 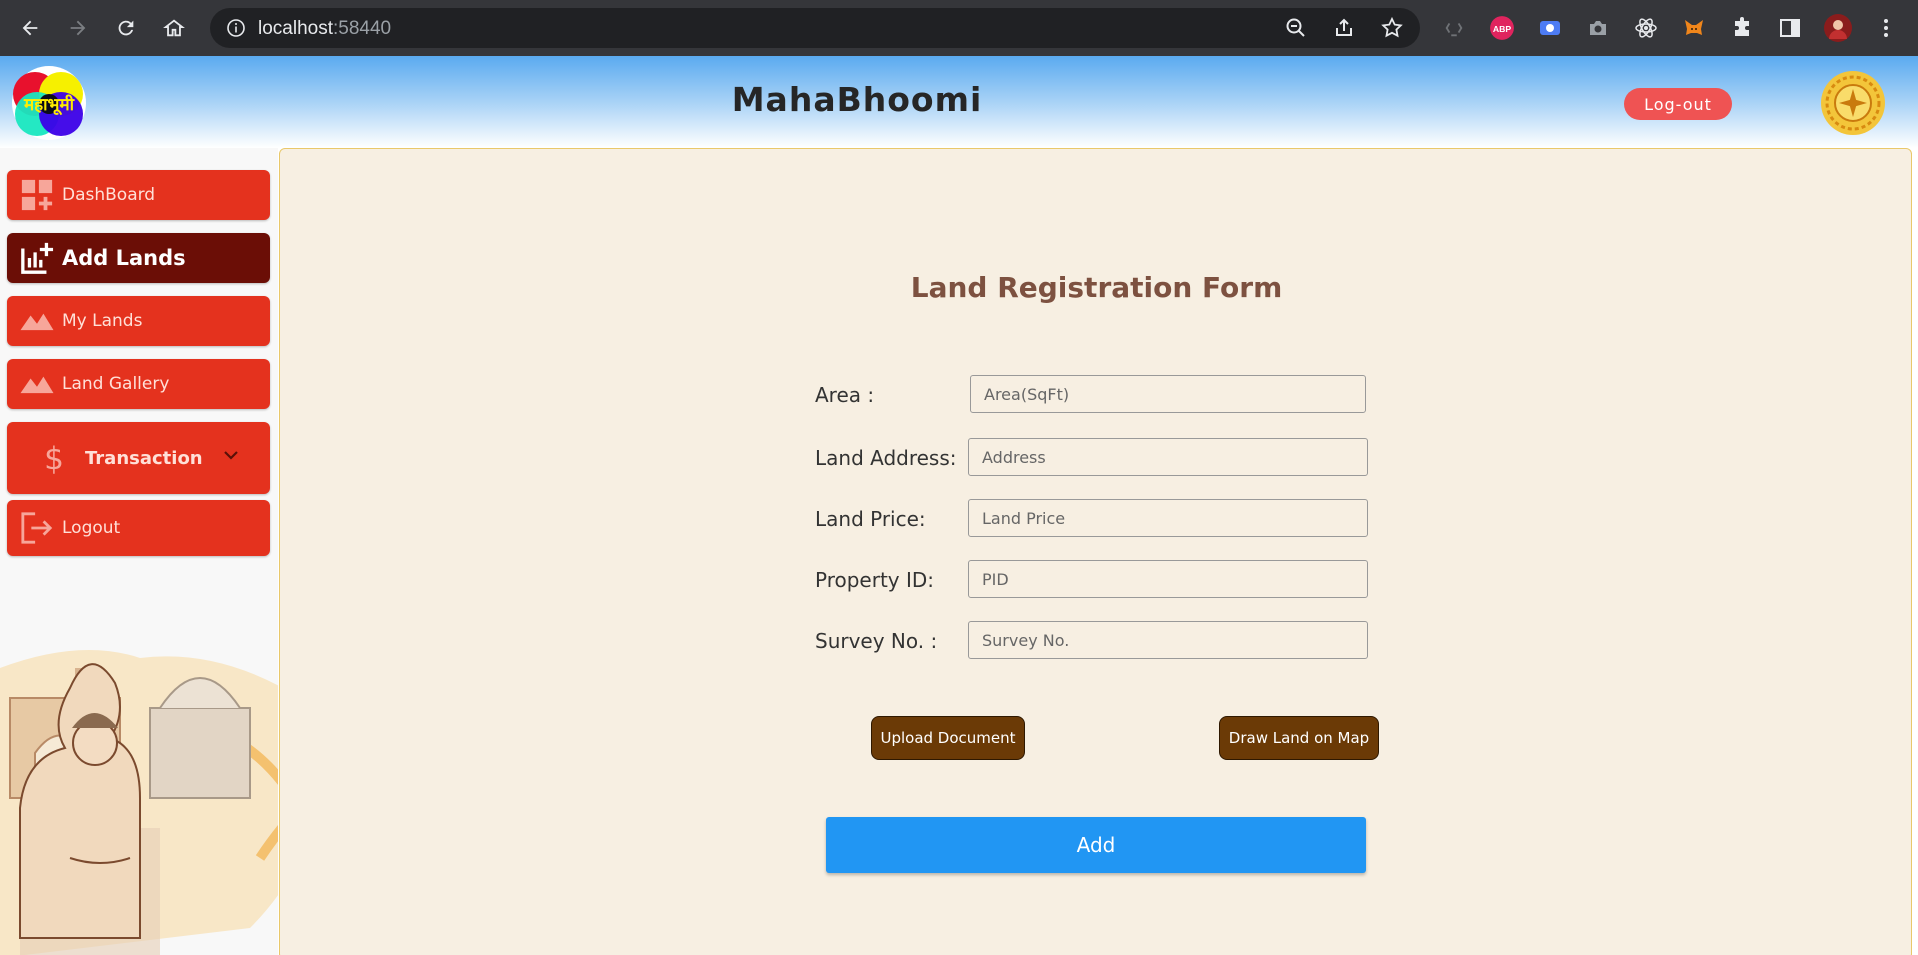 What do you see at coordinates (1678, 104) in the screenshot?
I see `header-logout-button: Log-out` at bounding box center [1678, 104].